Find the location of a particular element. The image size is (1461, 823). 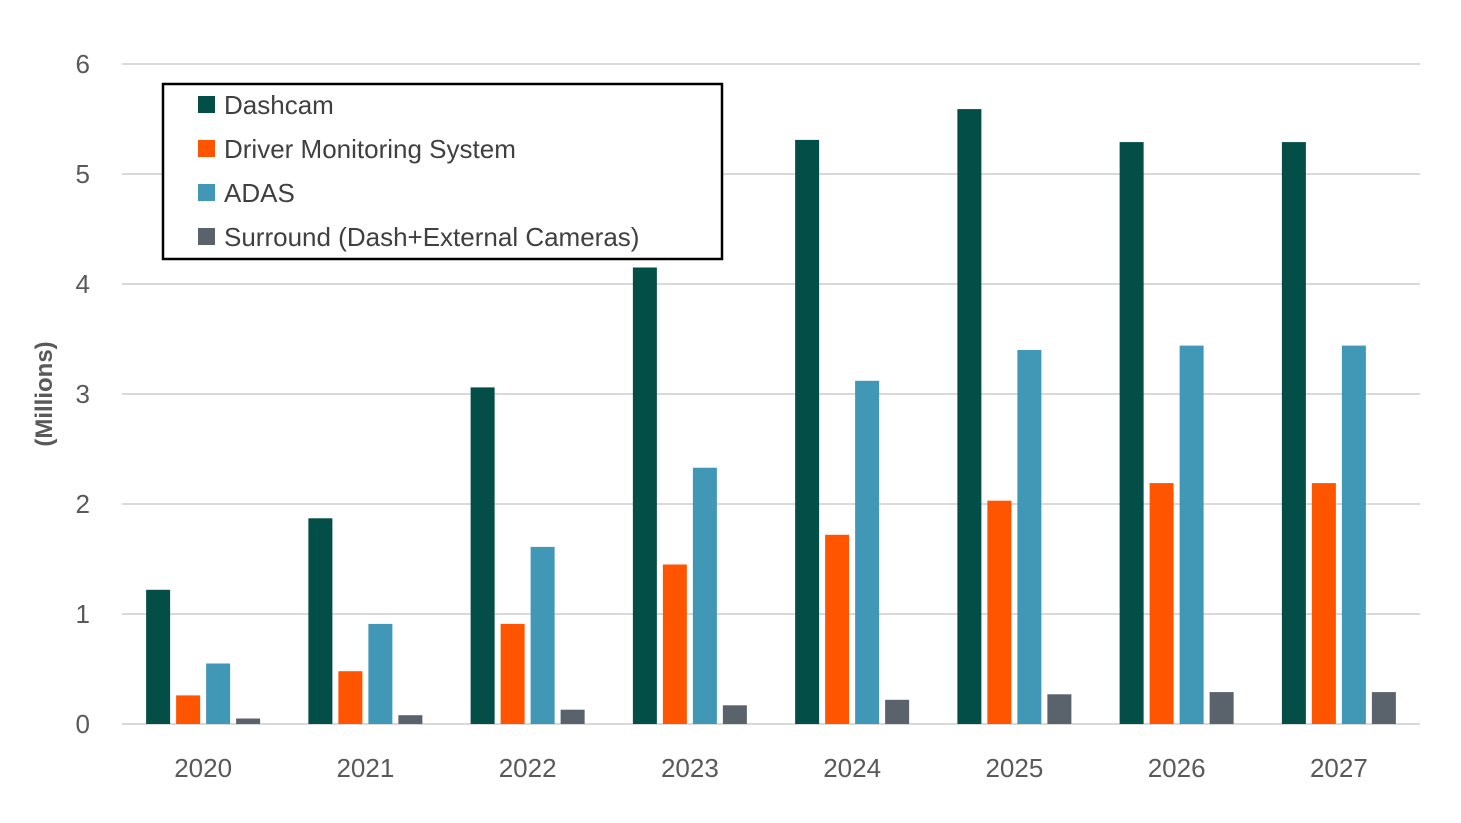

bar-driver-monitoring-system-2027 is located at coordinates (1323, 603).